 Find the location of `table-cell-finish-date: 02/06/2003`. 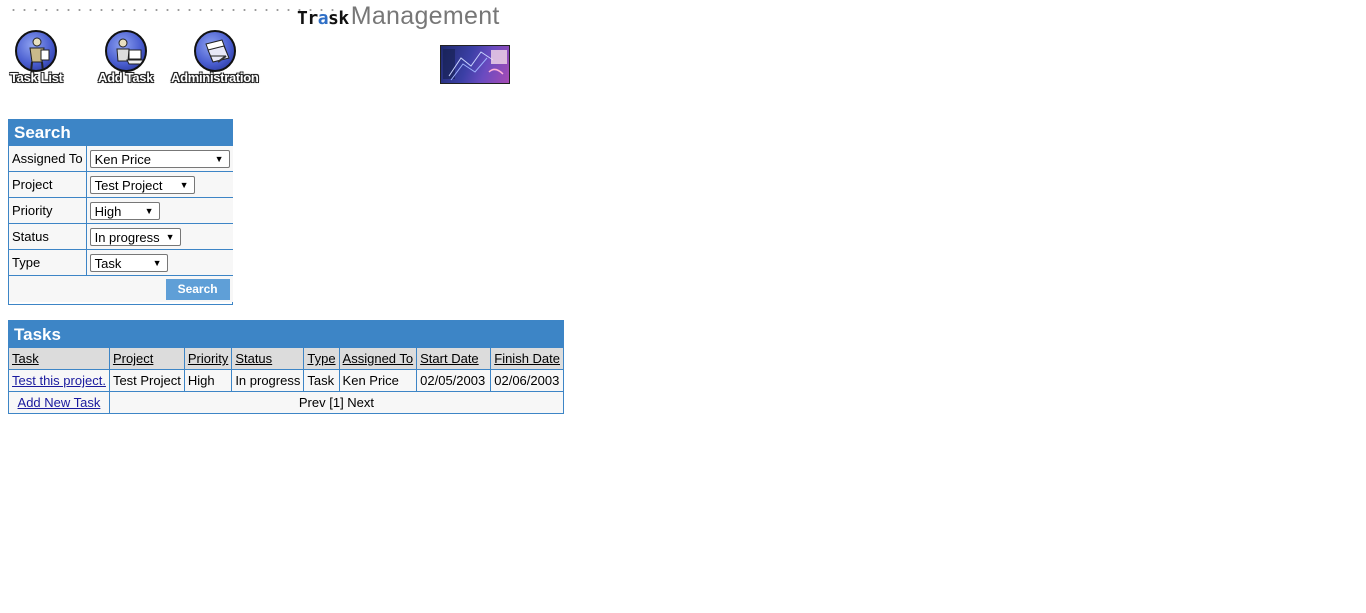

table-cell-finish-date: 02/06/2003 is located at coordinates (526, 380).